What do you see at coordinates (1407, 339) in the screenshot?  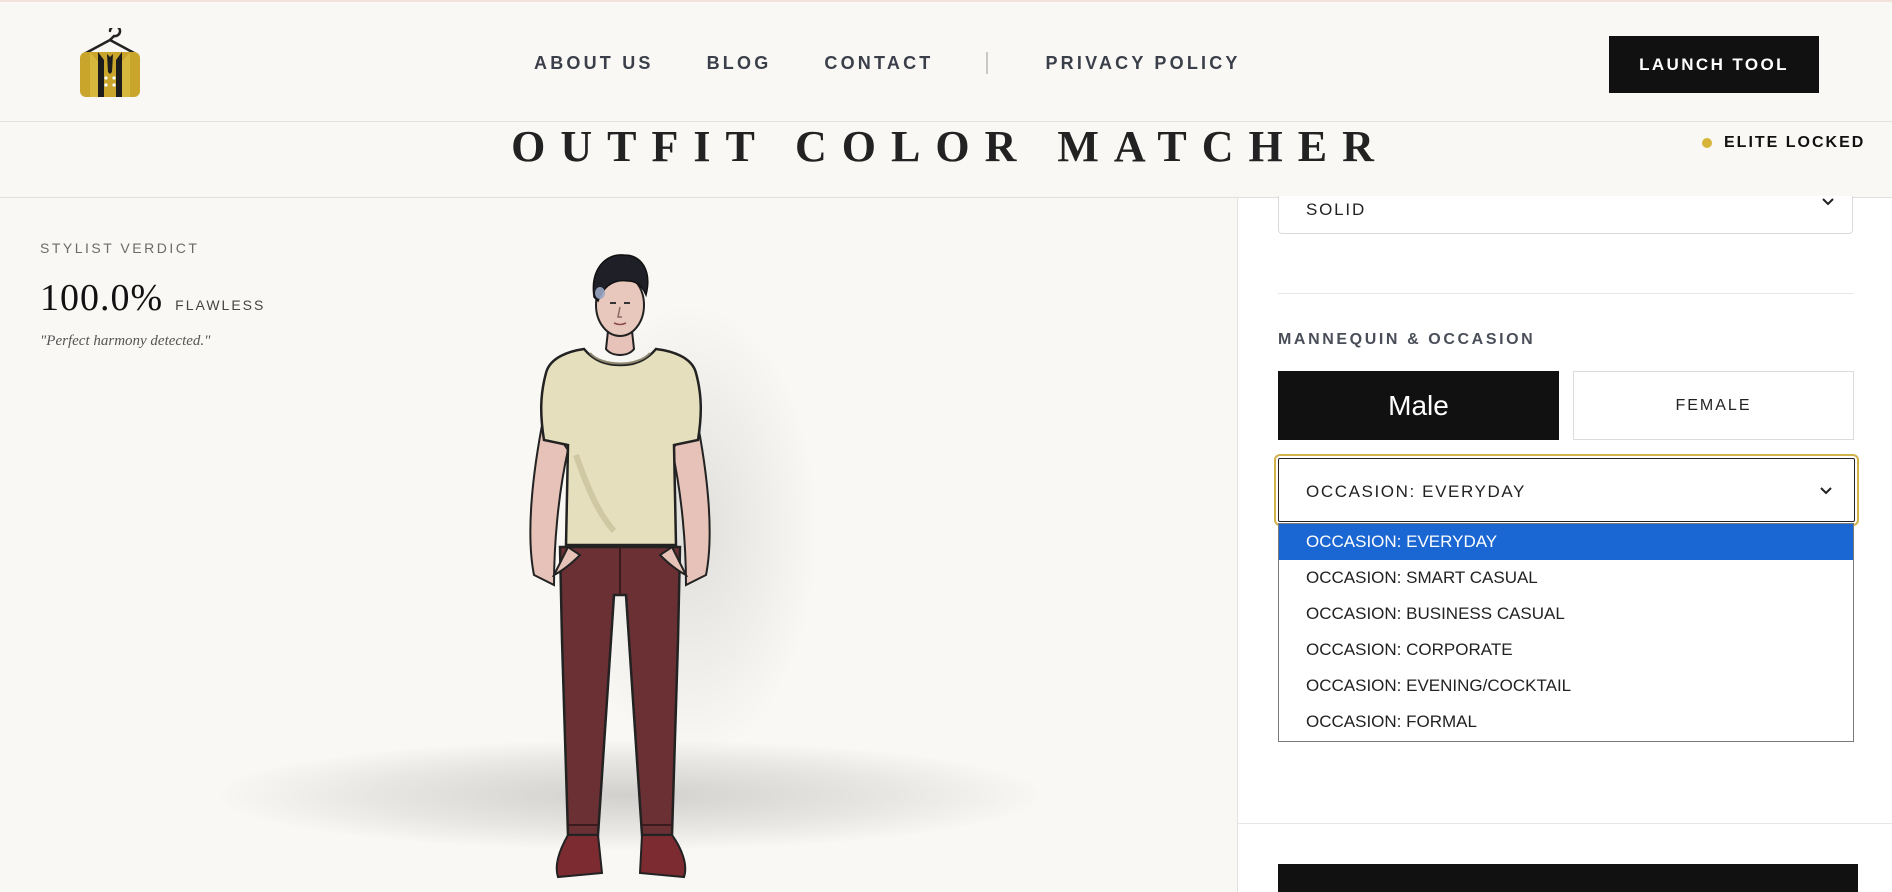 I see `mannequin-occasion-heading: MANNEQUIN & OCCASION` at bounding box center [1407, 339].